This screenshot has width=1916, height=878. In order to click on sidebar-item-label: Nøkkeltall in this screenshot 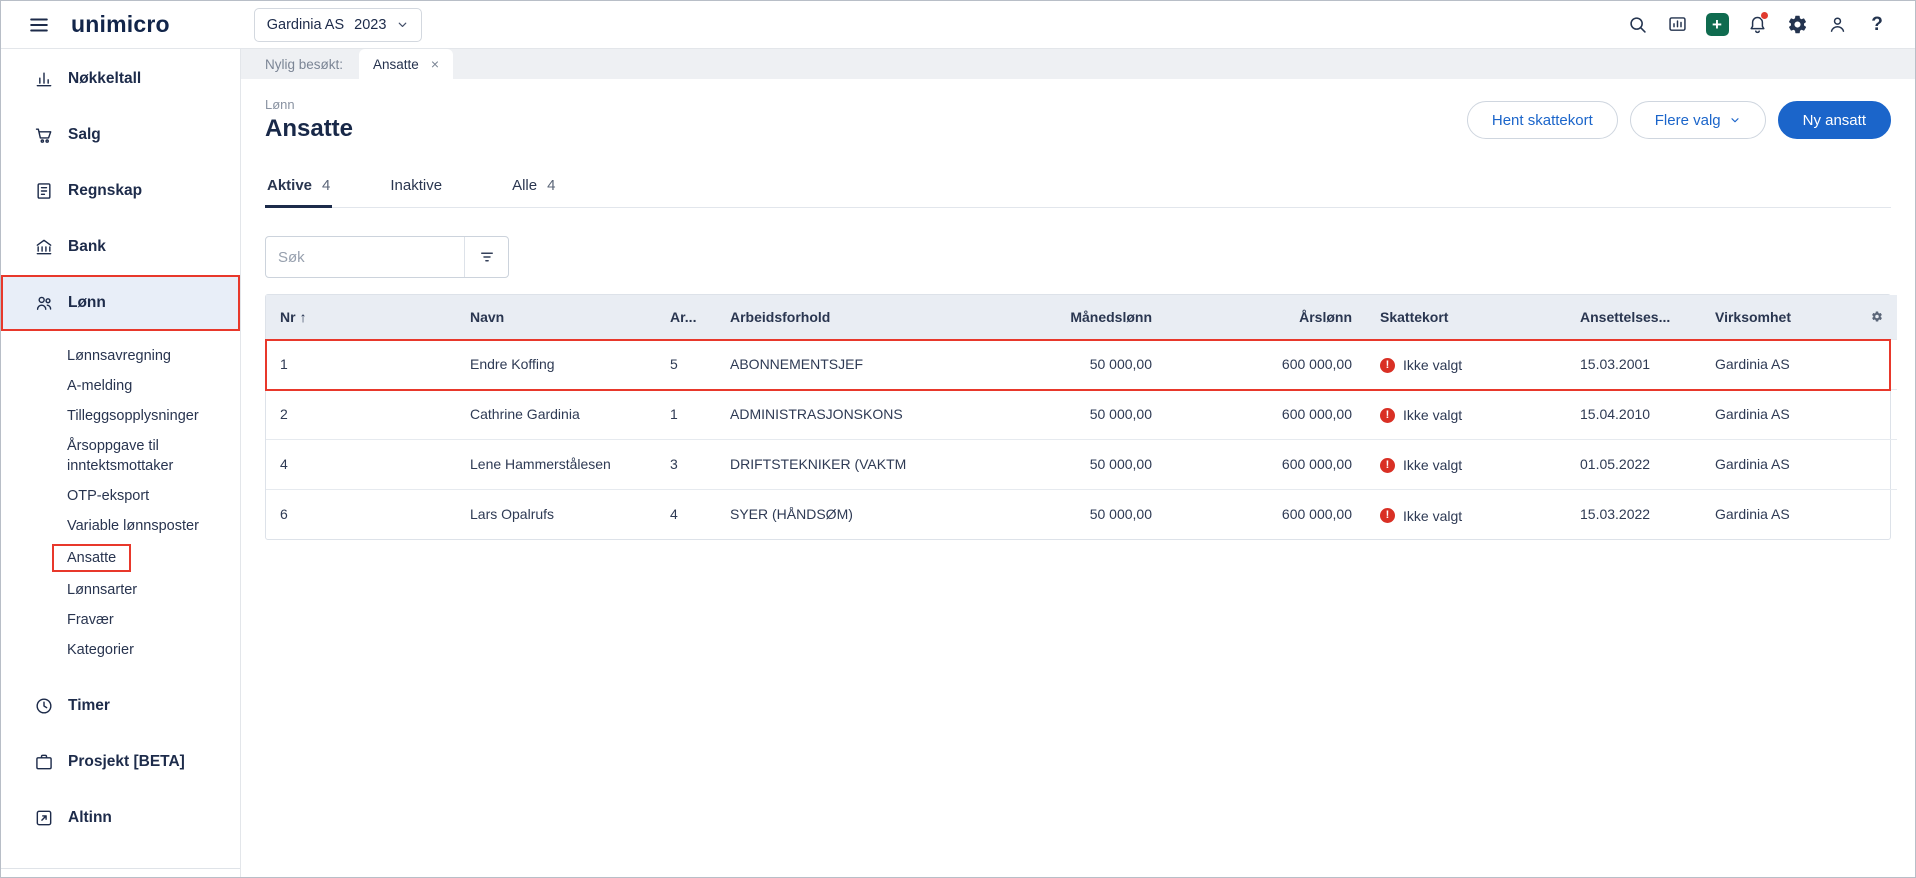, I will do `click(105, 78)`.